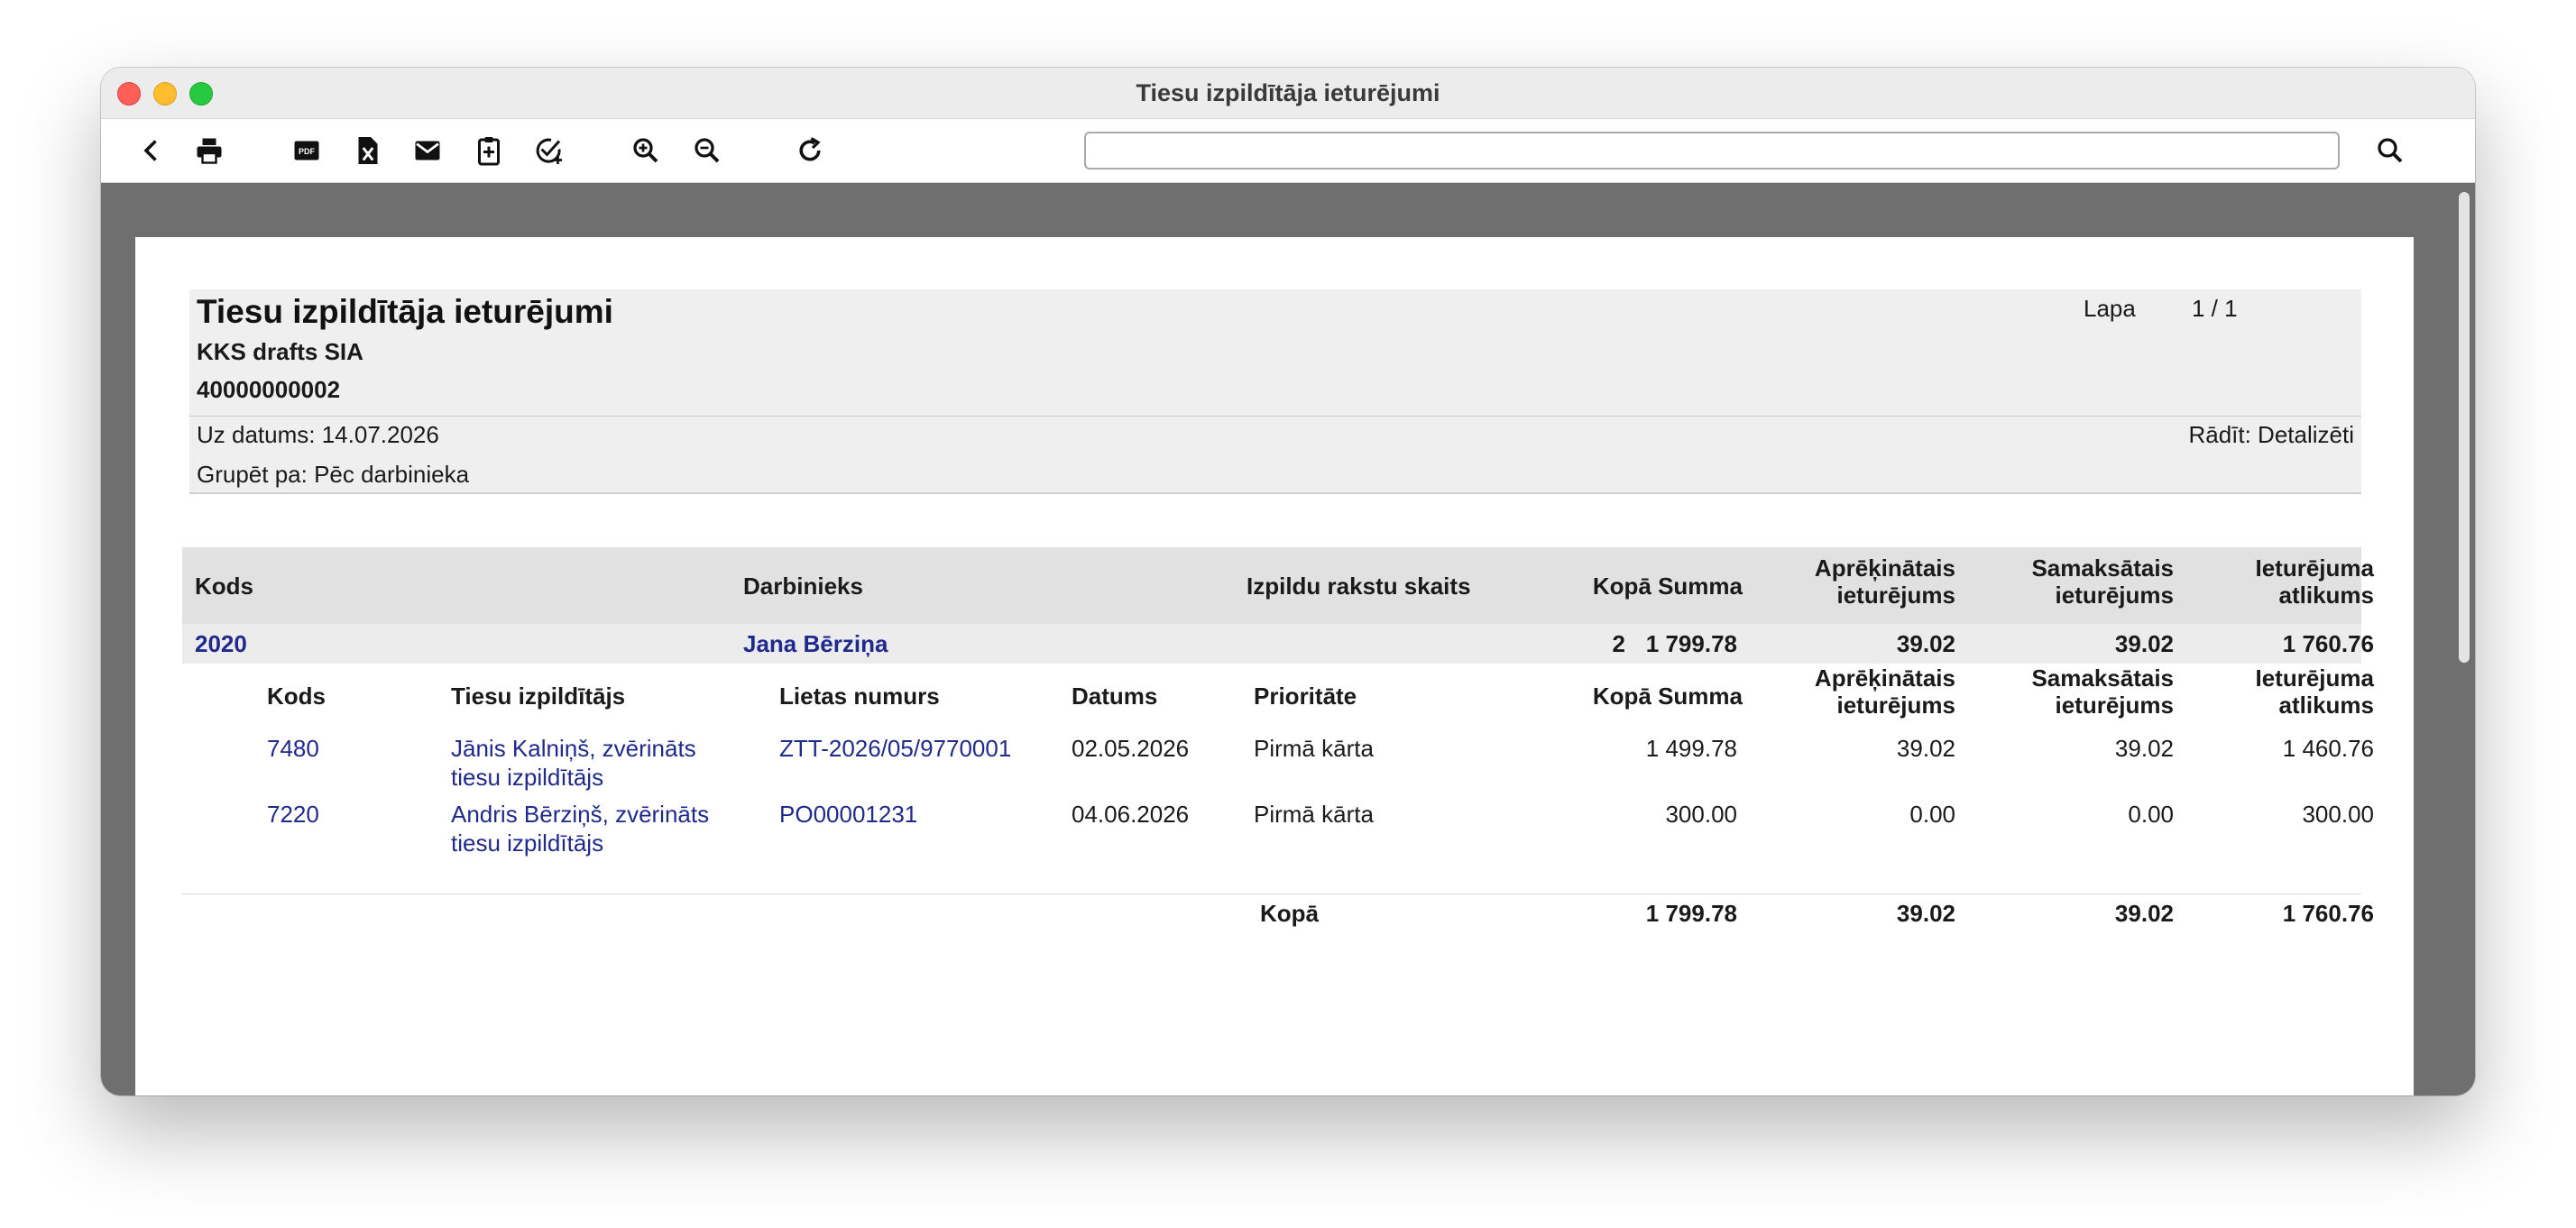 The height and width of the screenshot is (1228, 2576). Describe the element at coordinates (2315, 568) in the screenshot. I see `col-balance-line1: Ieturējuma` at that location.